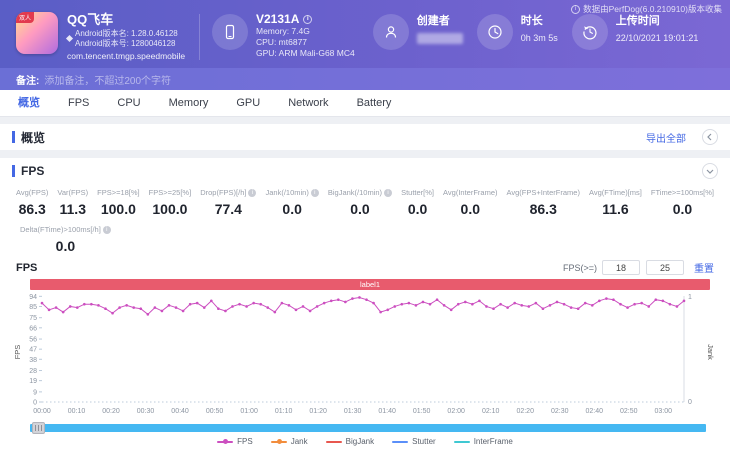 This screenshot has width=730, height=461. What do you see at coordinates (17, 352) in the screenshot?
I see `svg-text: FPS` at bounding box center [17, 352].